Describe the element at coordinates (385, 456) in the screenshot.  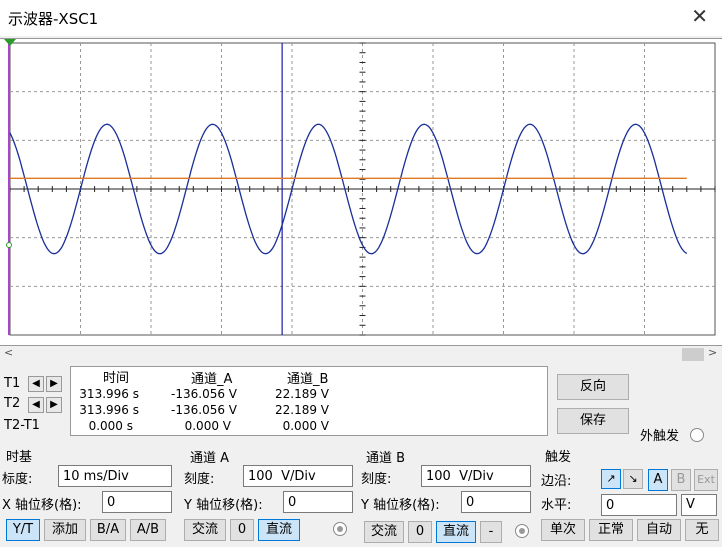
I see `channel-b-title: 通道 B` at that location.